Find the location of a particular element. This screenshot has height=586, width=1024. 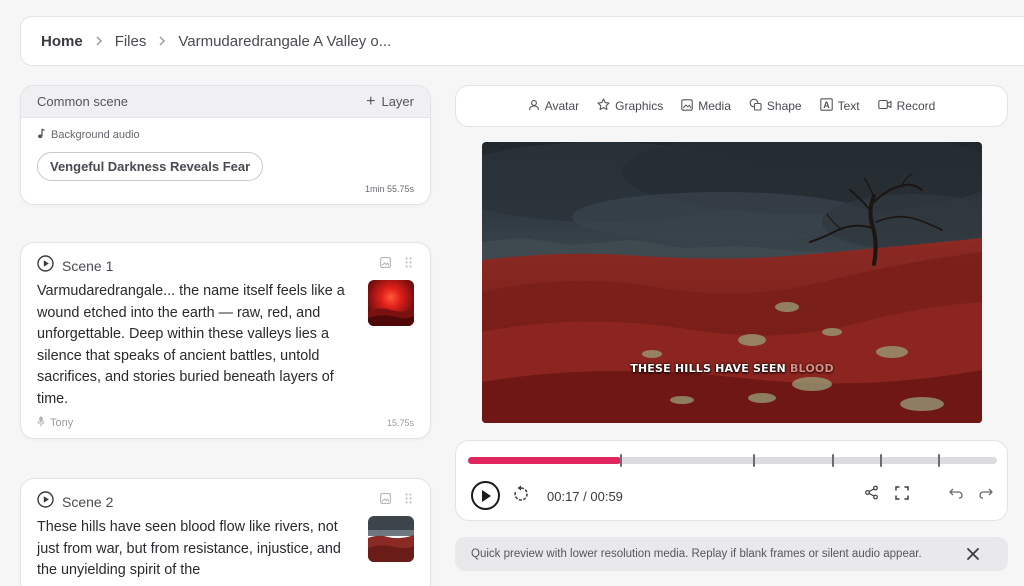

close-icon is located at coordinates (973, 555).